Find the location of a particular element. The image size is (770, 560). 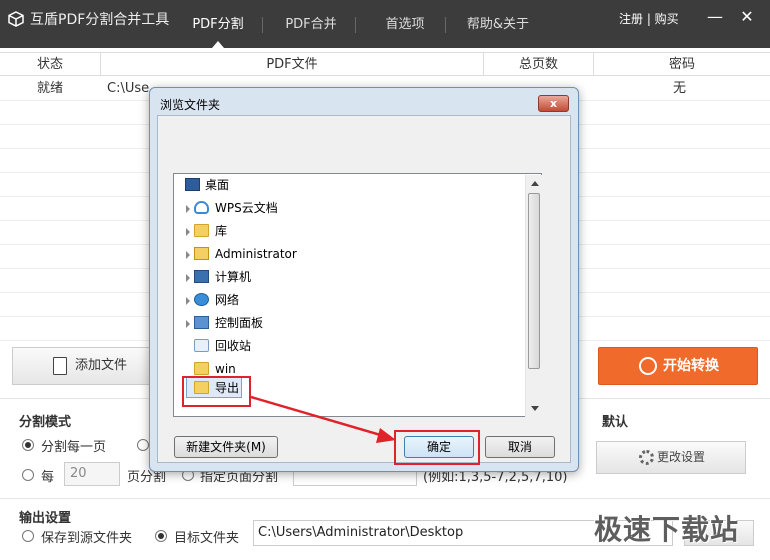

close-button: ✕ is located at coordinates (747, 17).